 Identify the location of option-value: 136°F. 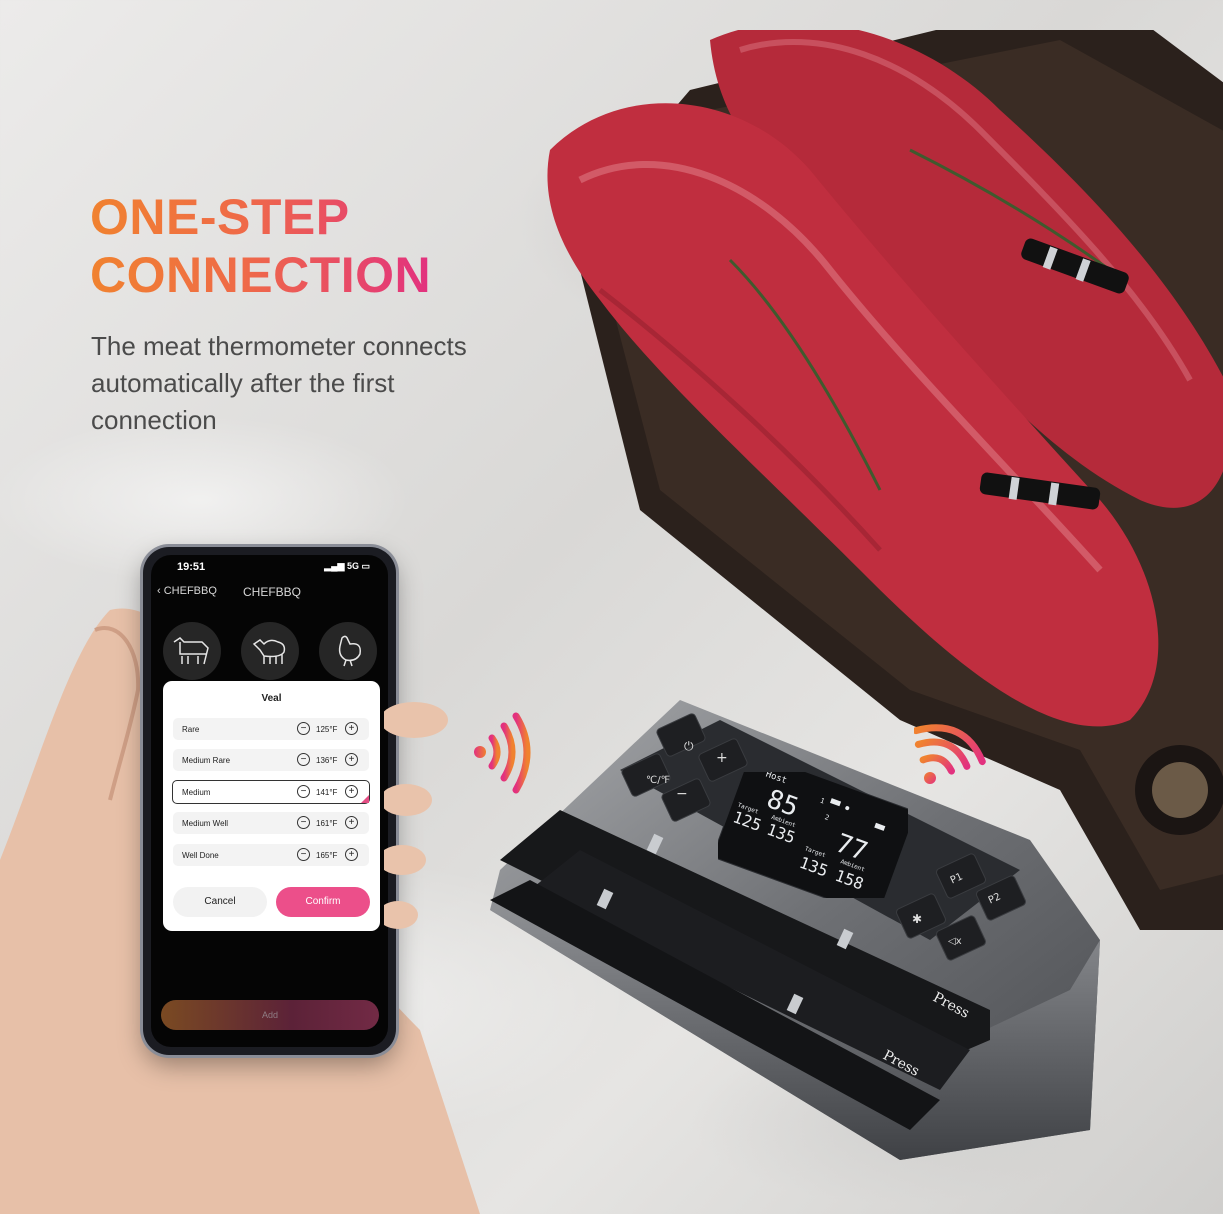
(327, 760).